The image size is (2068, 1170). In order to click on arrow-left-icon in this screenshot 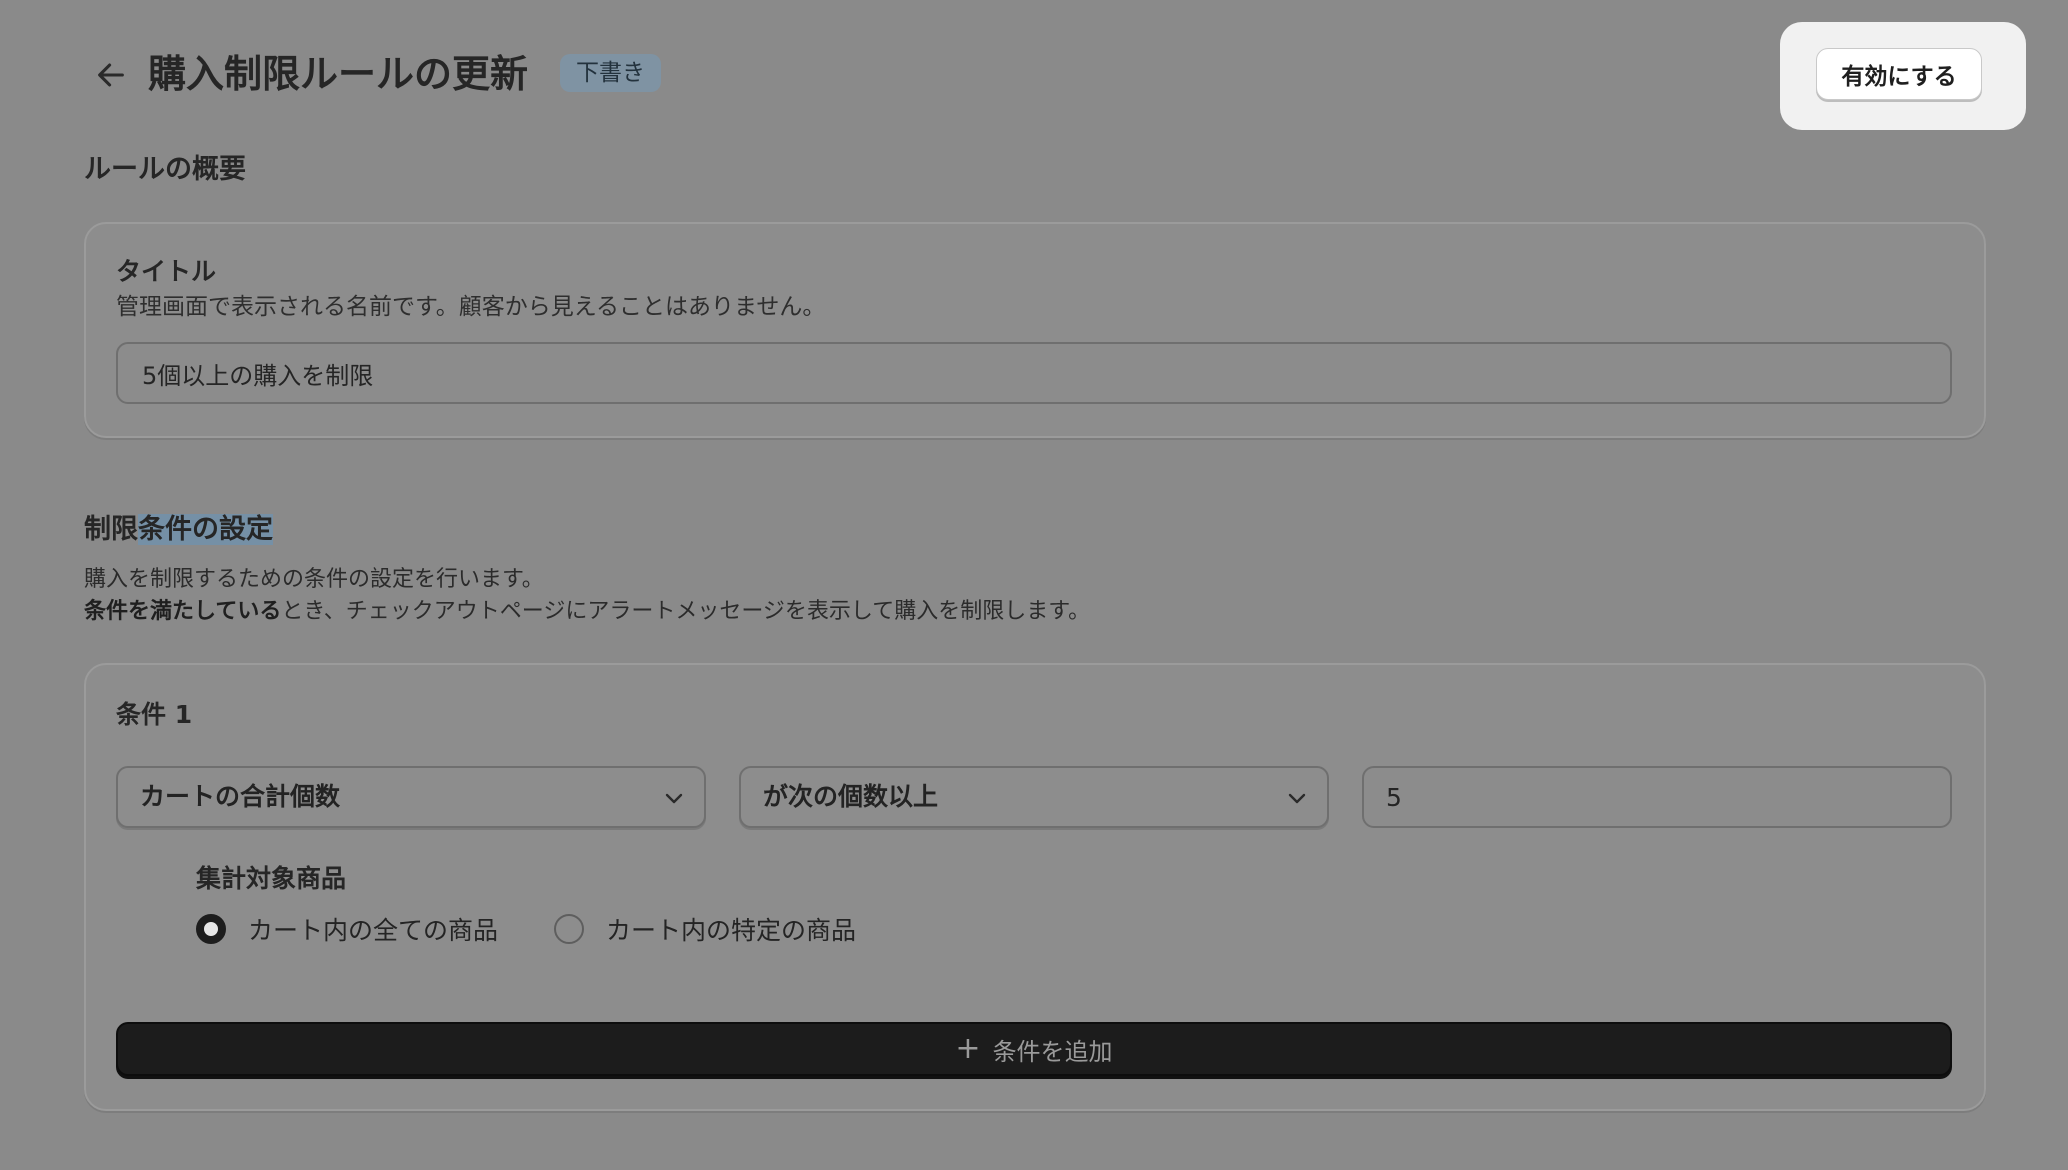, I will do `click(111, 75)`.